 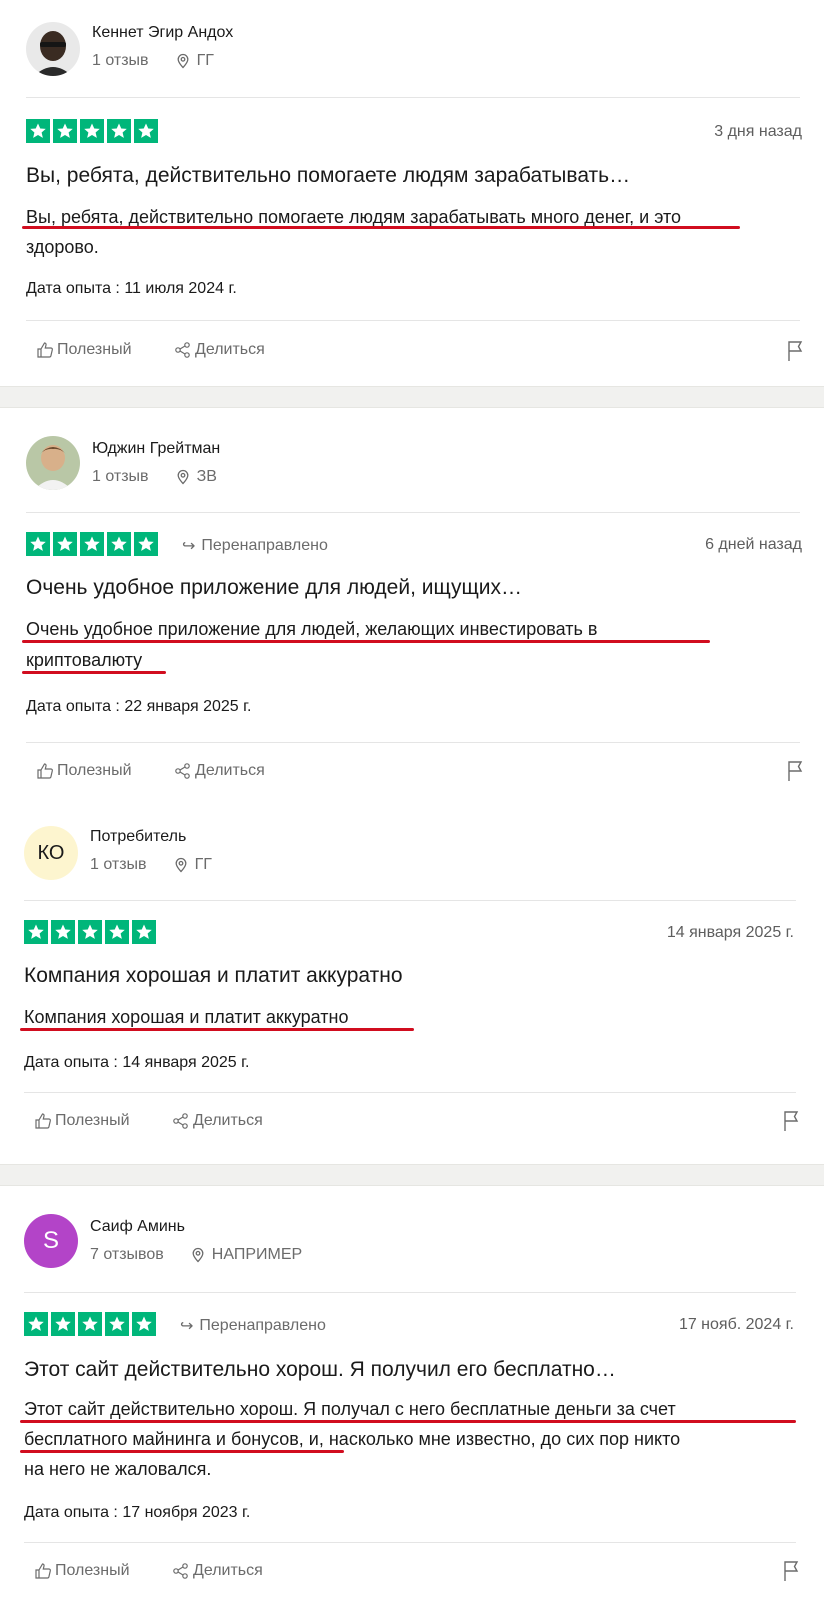 I want to click on reviews-count: 7 отзывов, so click(x=127, y=1254).